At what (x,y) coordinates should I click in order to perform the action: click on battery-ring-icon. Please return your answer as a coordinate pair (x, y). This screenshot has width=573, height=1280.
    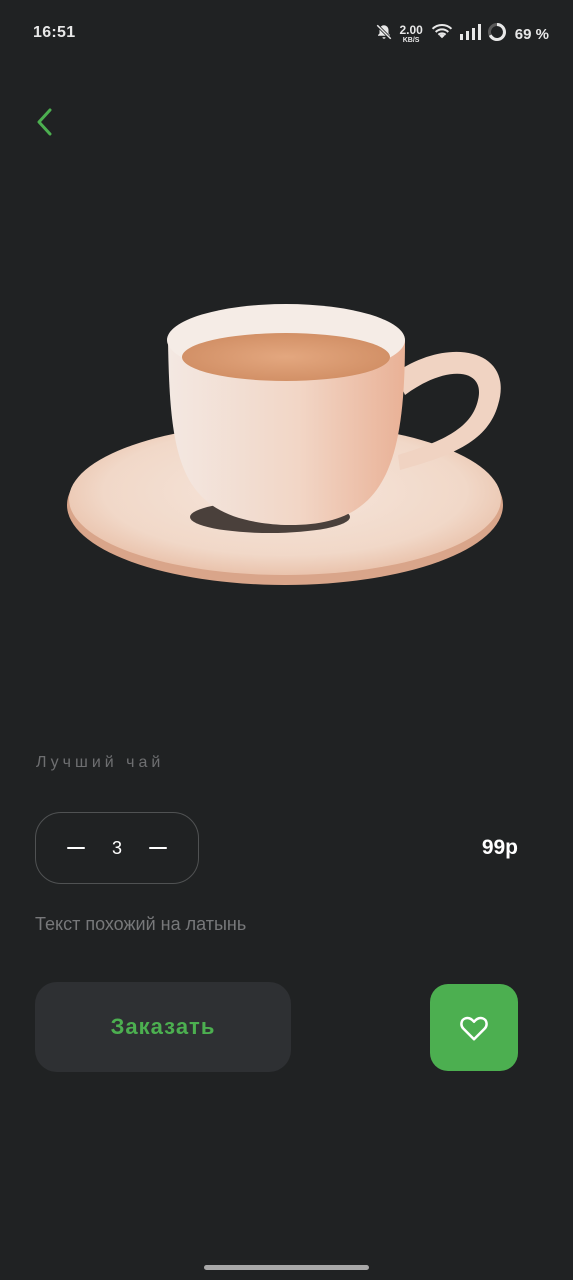
    Looking at the image, I should click on (497, 34).